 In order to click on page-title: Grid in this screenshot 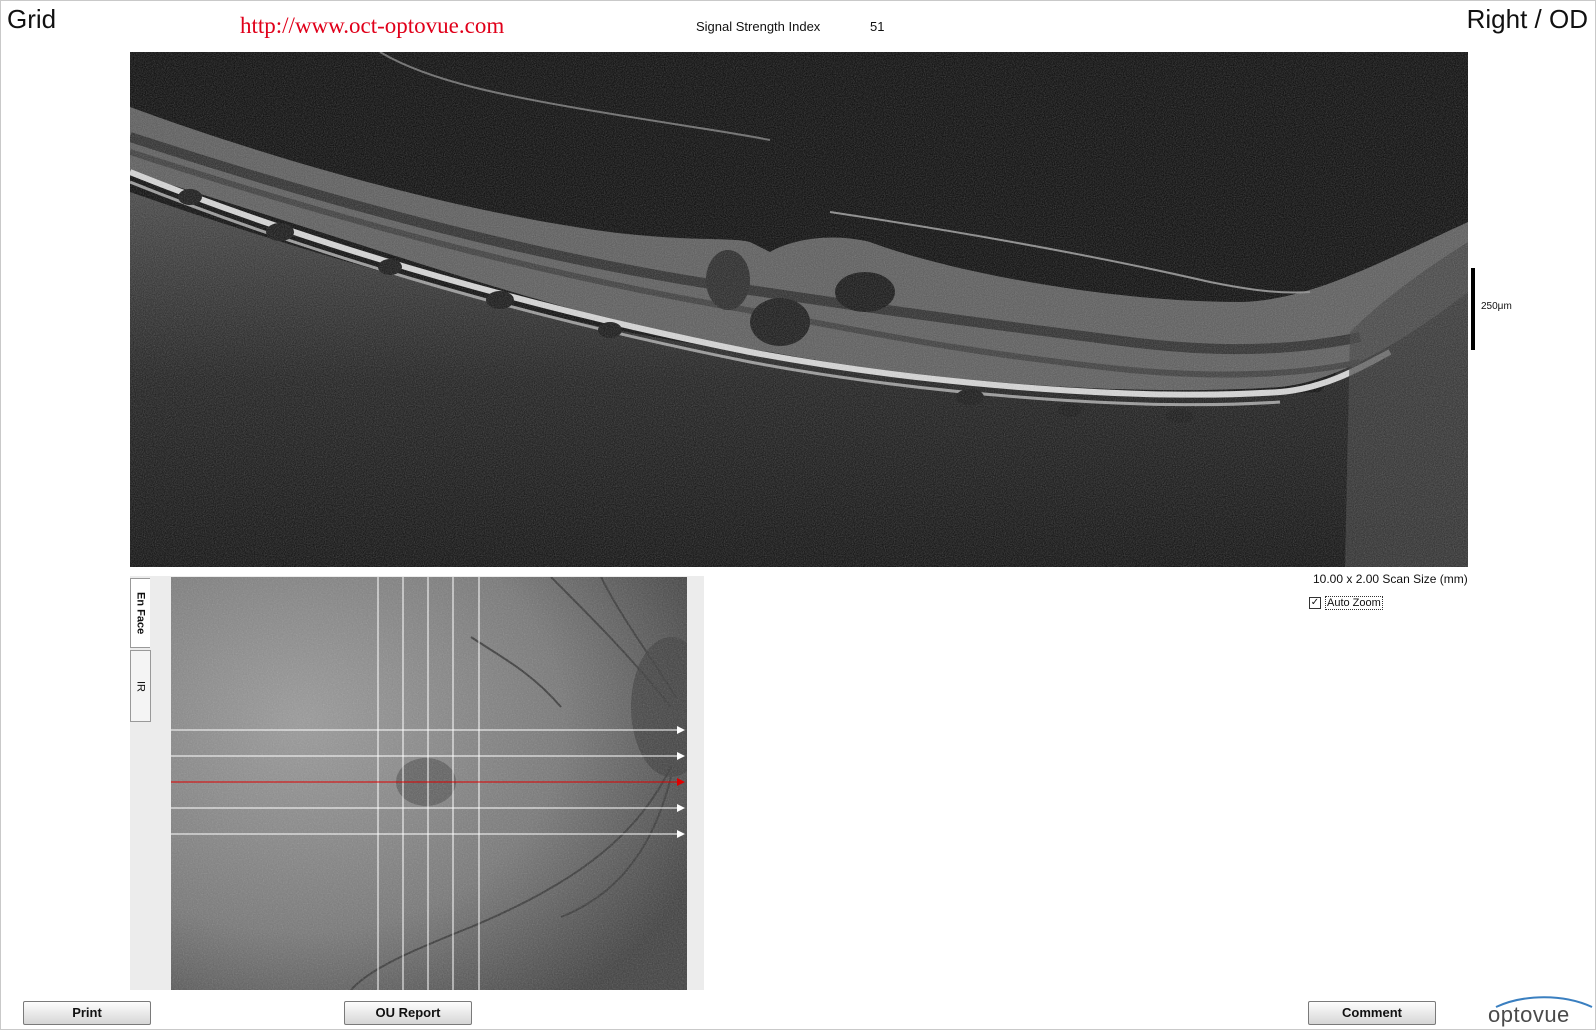, I will do `click(32, 19)`.